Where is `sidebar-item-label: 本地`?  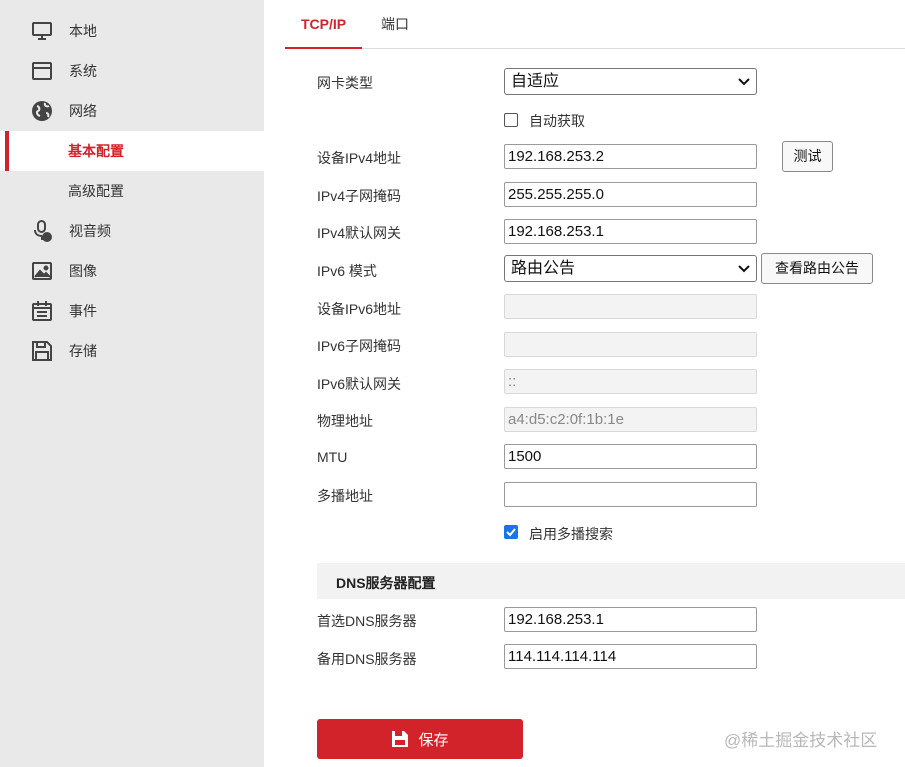
sidebar-item-label: 本地 is located at coordinates (83, 31).